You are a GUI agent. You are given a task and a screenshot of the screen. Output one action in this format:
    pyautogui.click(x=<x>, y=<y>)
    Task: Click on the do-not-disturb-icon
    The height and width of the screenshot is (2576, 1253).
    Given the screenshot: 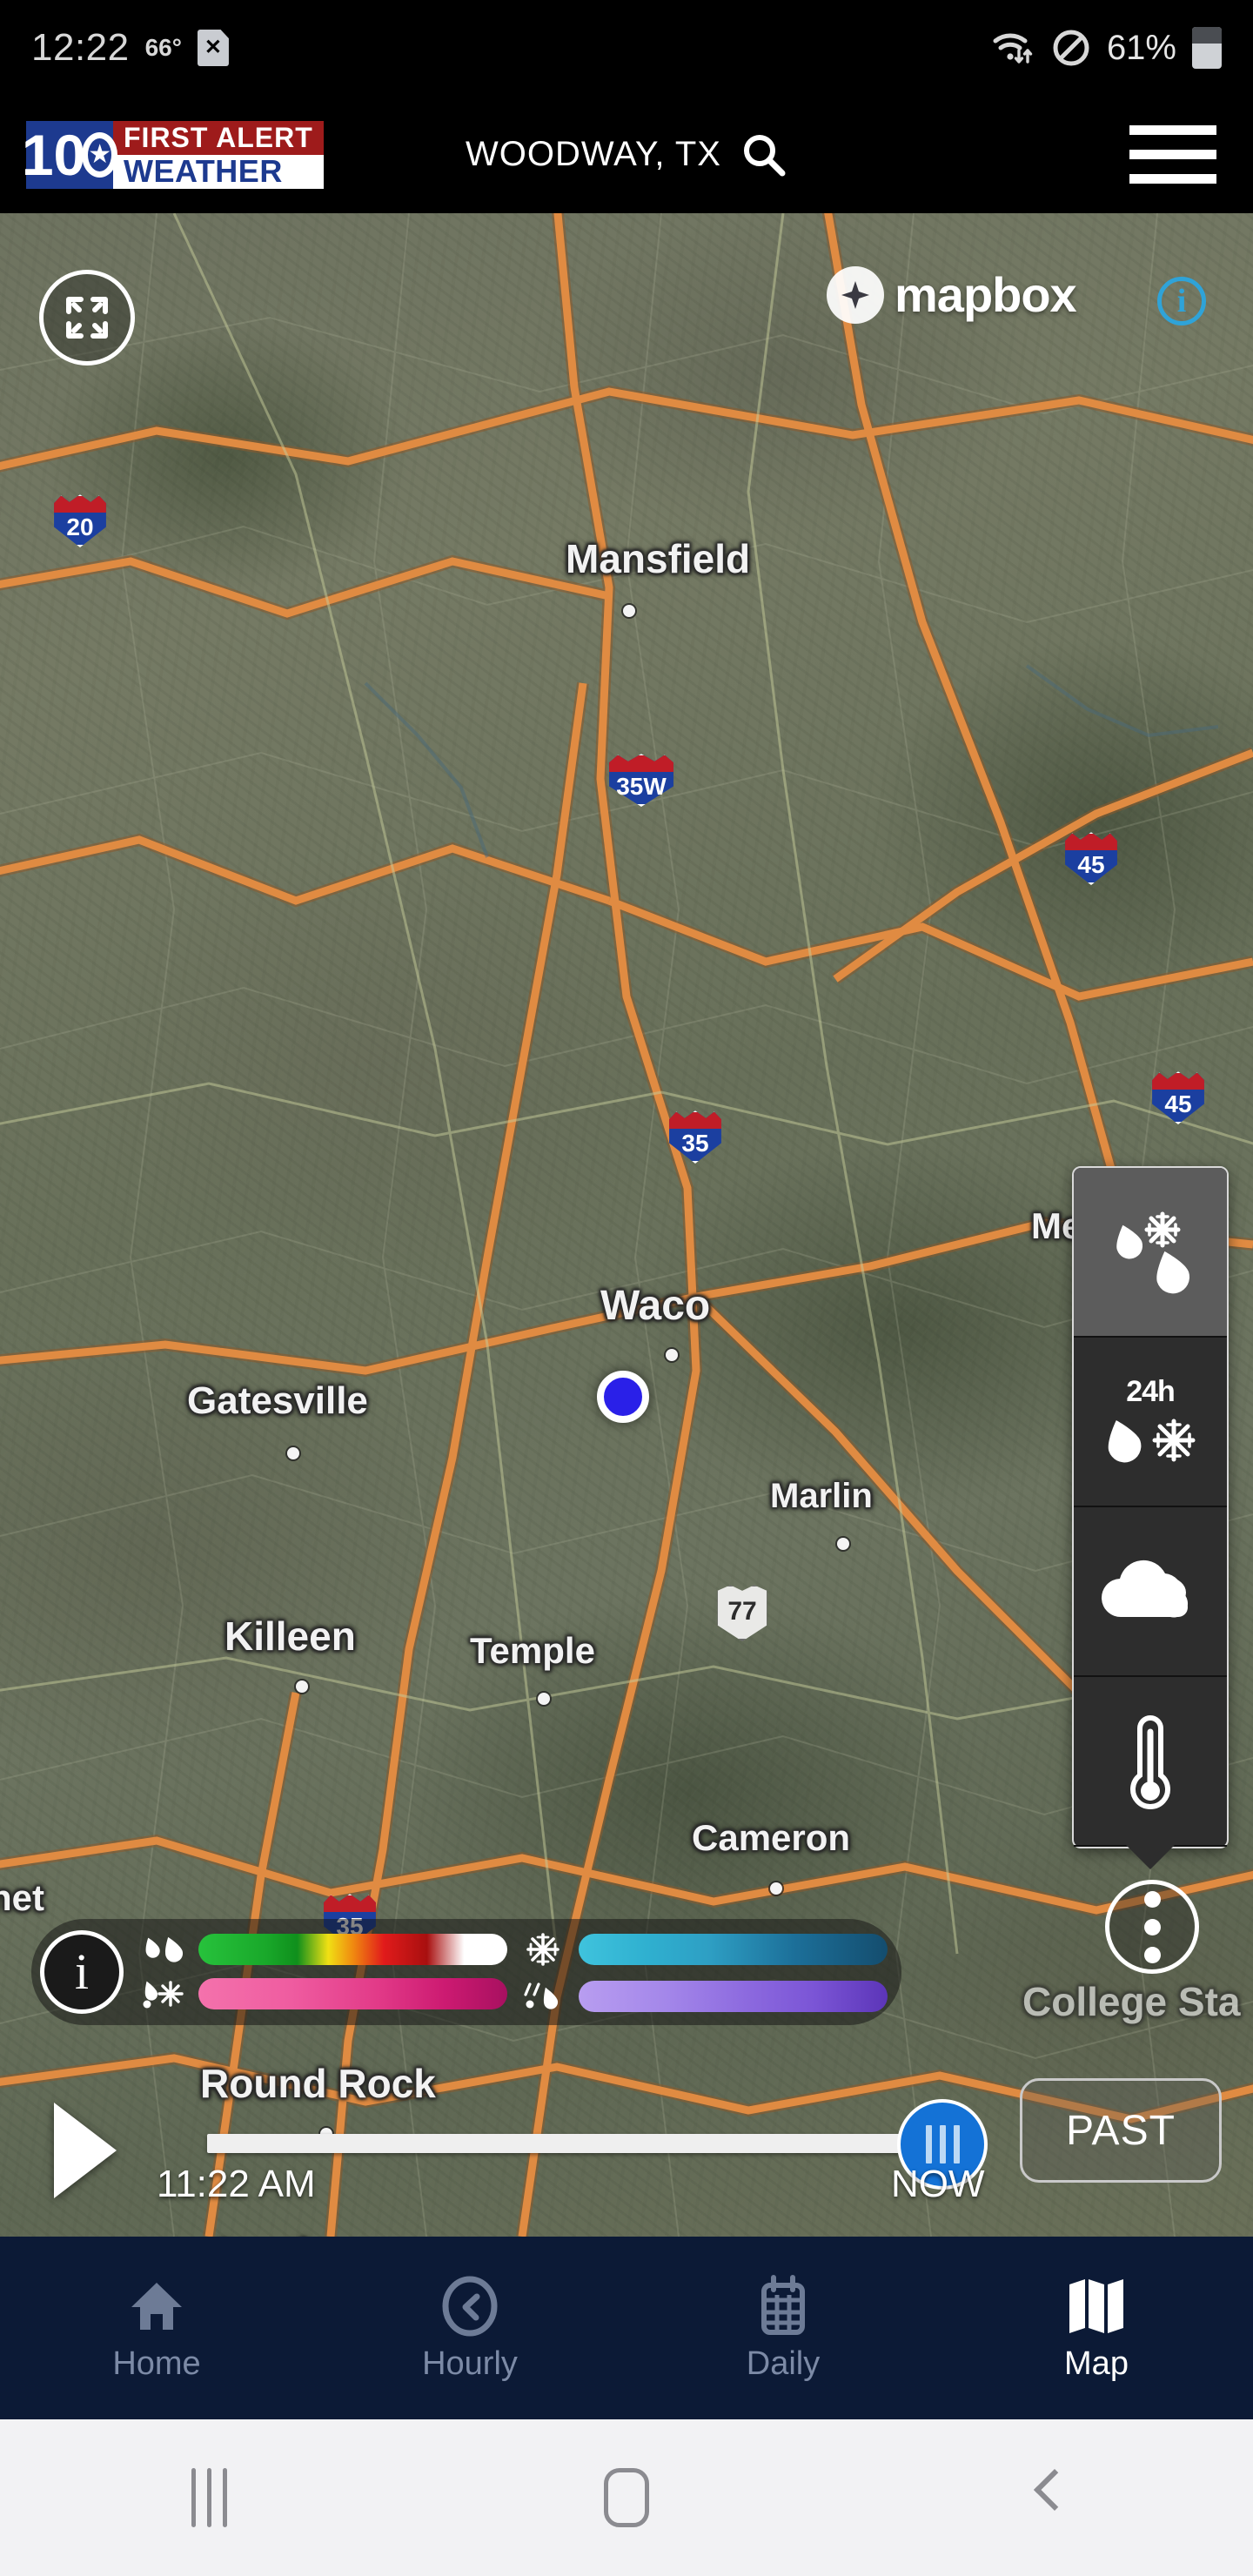 What is the action you would take?
    pyautogui.click(x=1071, y=48)
    